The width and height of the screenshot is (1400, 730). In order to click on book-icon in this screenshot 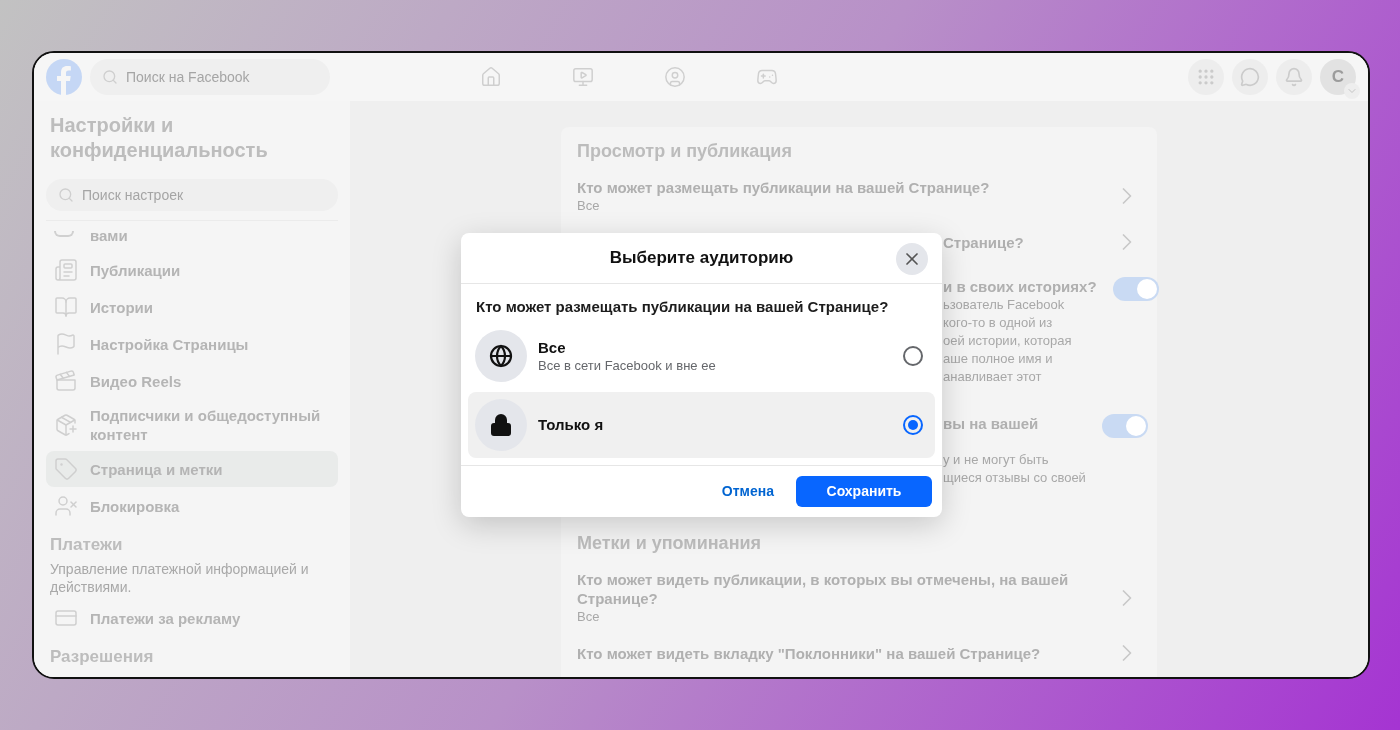, I will do `click(66, 307)`.